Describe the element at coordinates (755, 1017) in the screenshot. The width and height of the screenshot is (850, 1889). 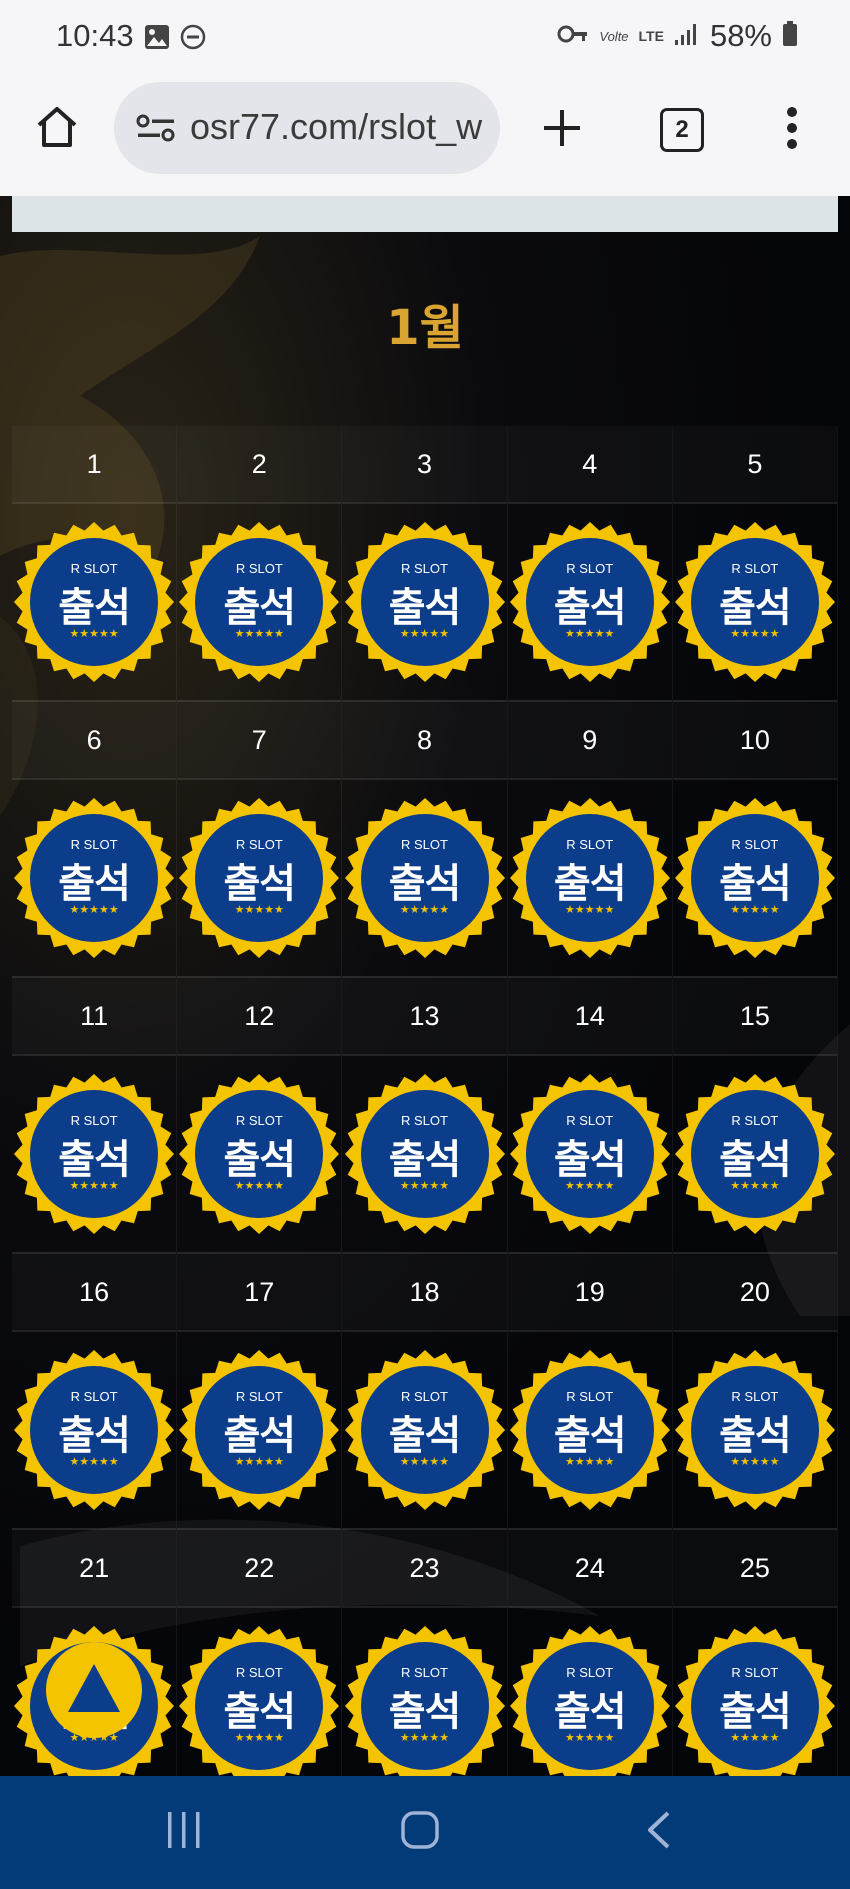
I see `day-number: 15` at that location.